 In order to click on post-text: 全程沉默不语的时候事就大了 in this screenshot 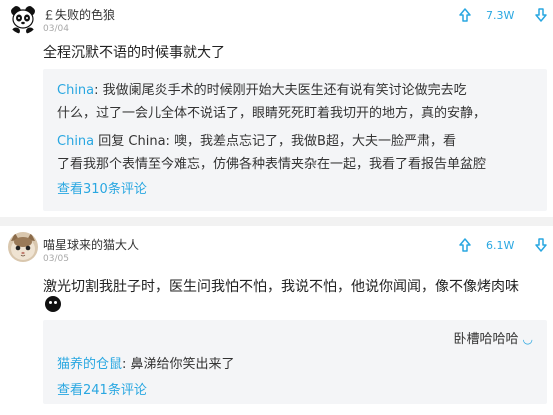, I will do `click(134, 52)`.